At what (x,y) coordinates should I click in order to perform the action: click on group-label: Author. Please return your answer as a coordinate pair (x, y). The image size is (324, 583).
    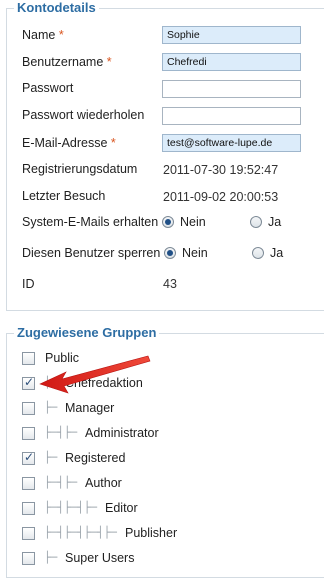
    Looking at the image, I should click on (103, 483).